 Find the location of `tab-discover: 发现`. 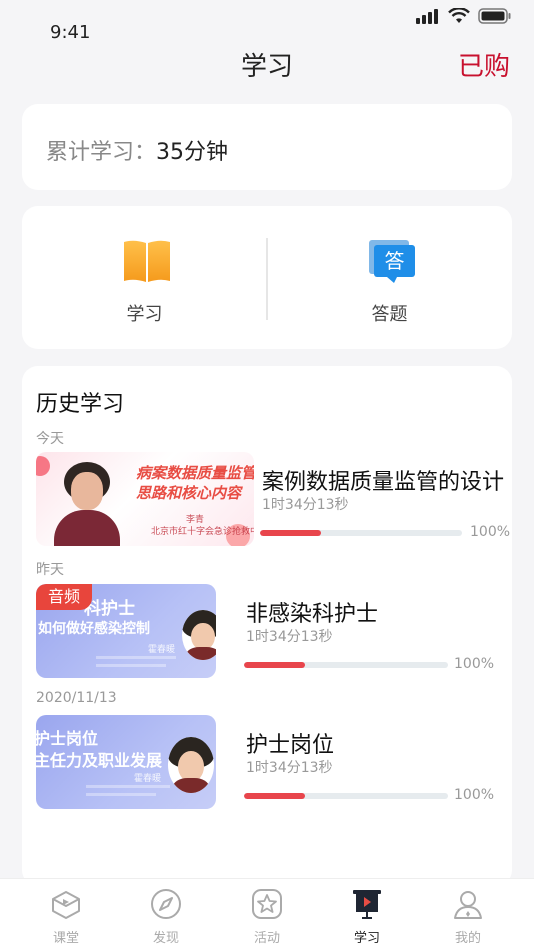

tab-discover: 发现 is located at coordinates (166, 914).